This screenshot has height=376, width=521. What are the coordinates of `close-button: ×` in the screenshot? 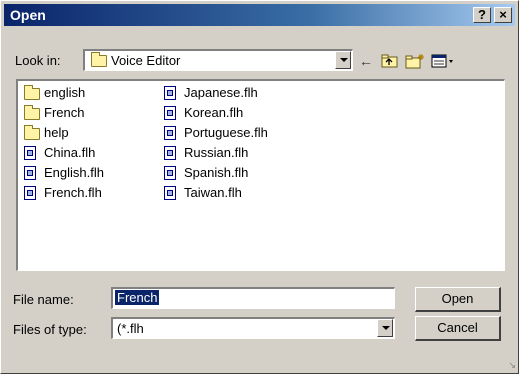 It's located at (503, 15).